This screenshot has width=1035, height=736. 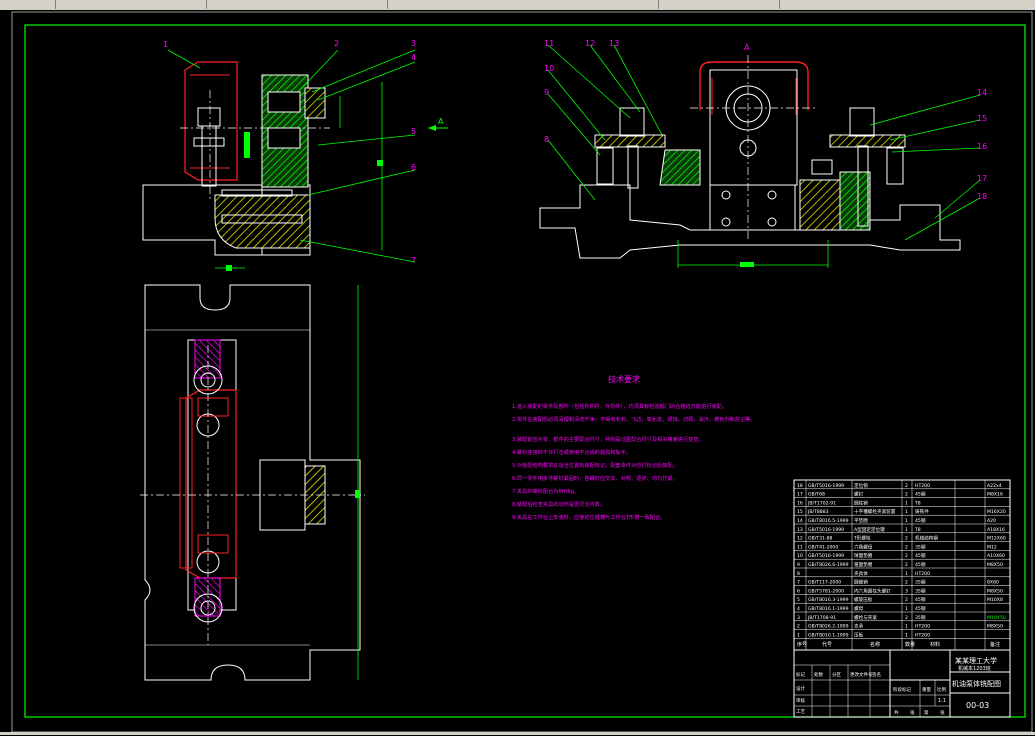 What do you see at coordinates (863, 599) in the screenshot?
I see `bom-cell-name: 螺旋压板` at bounding box center [863, 599].